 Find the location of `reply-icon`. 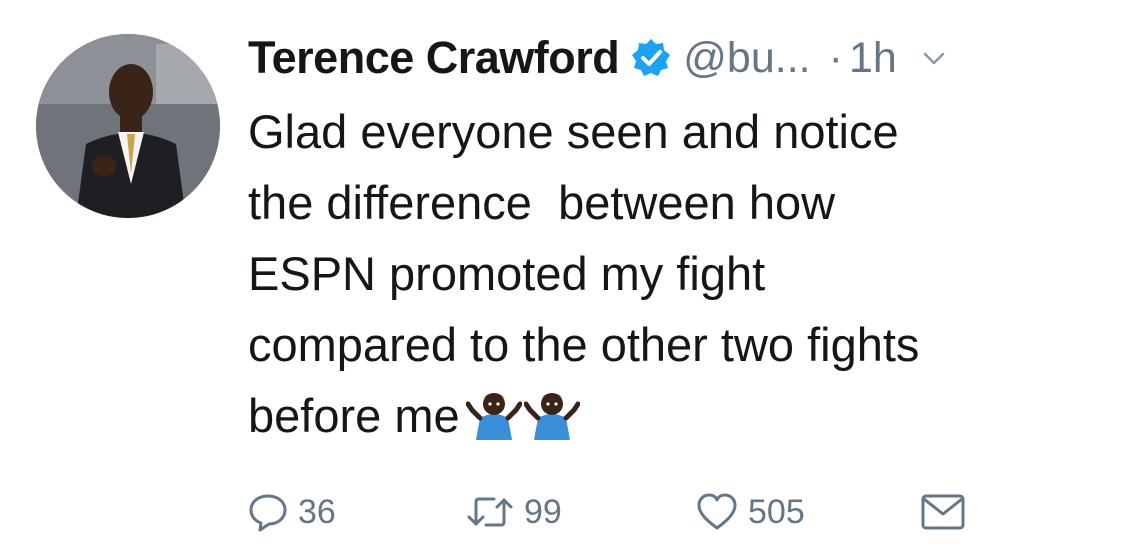

reply-icon is located at coordinates (268, 512).